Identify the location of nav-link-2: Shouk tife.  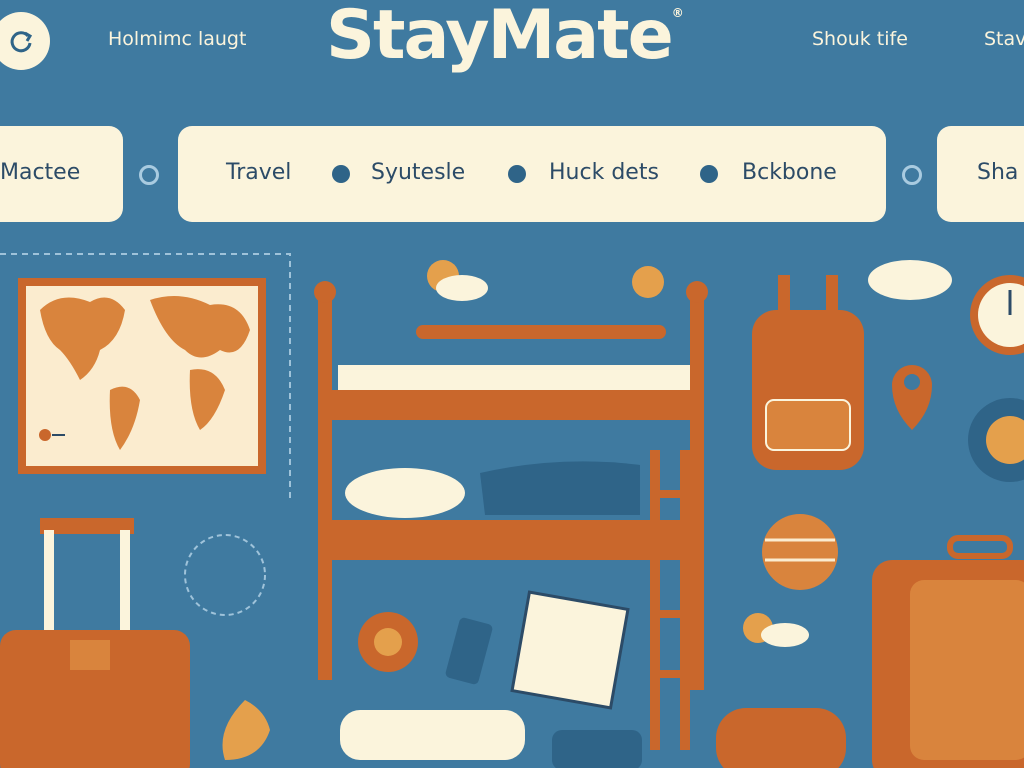
(860, 39).